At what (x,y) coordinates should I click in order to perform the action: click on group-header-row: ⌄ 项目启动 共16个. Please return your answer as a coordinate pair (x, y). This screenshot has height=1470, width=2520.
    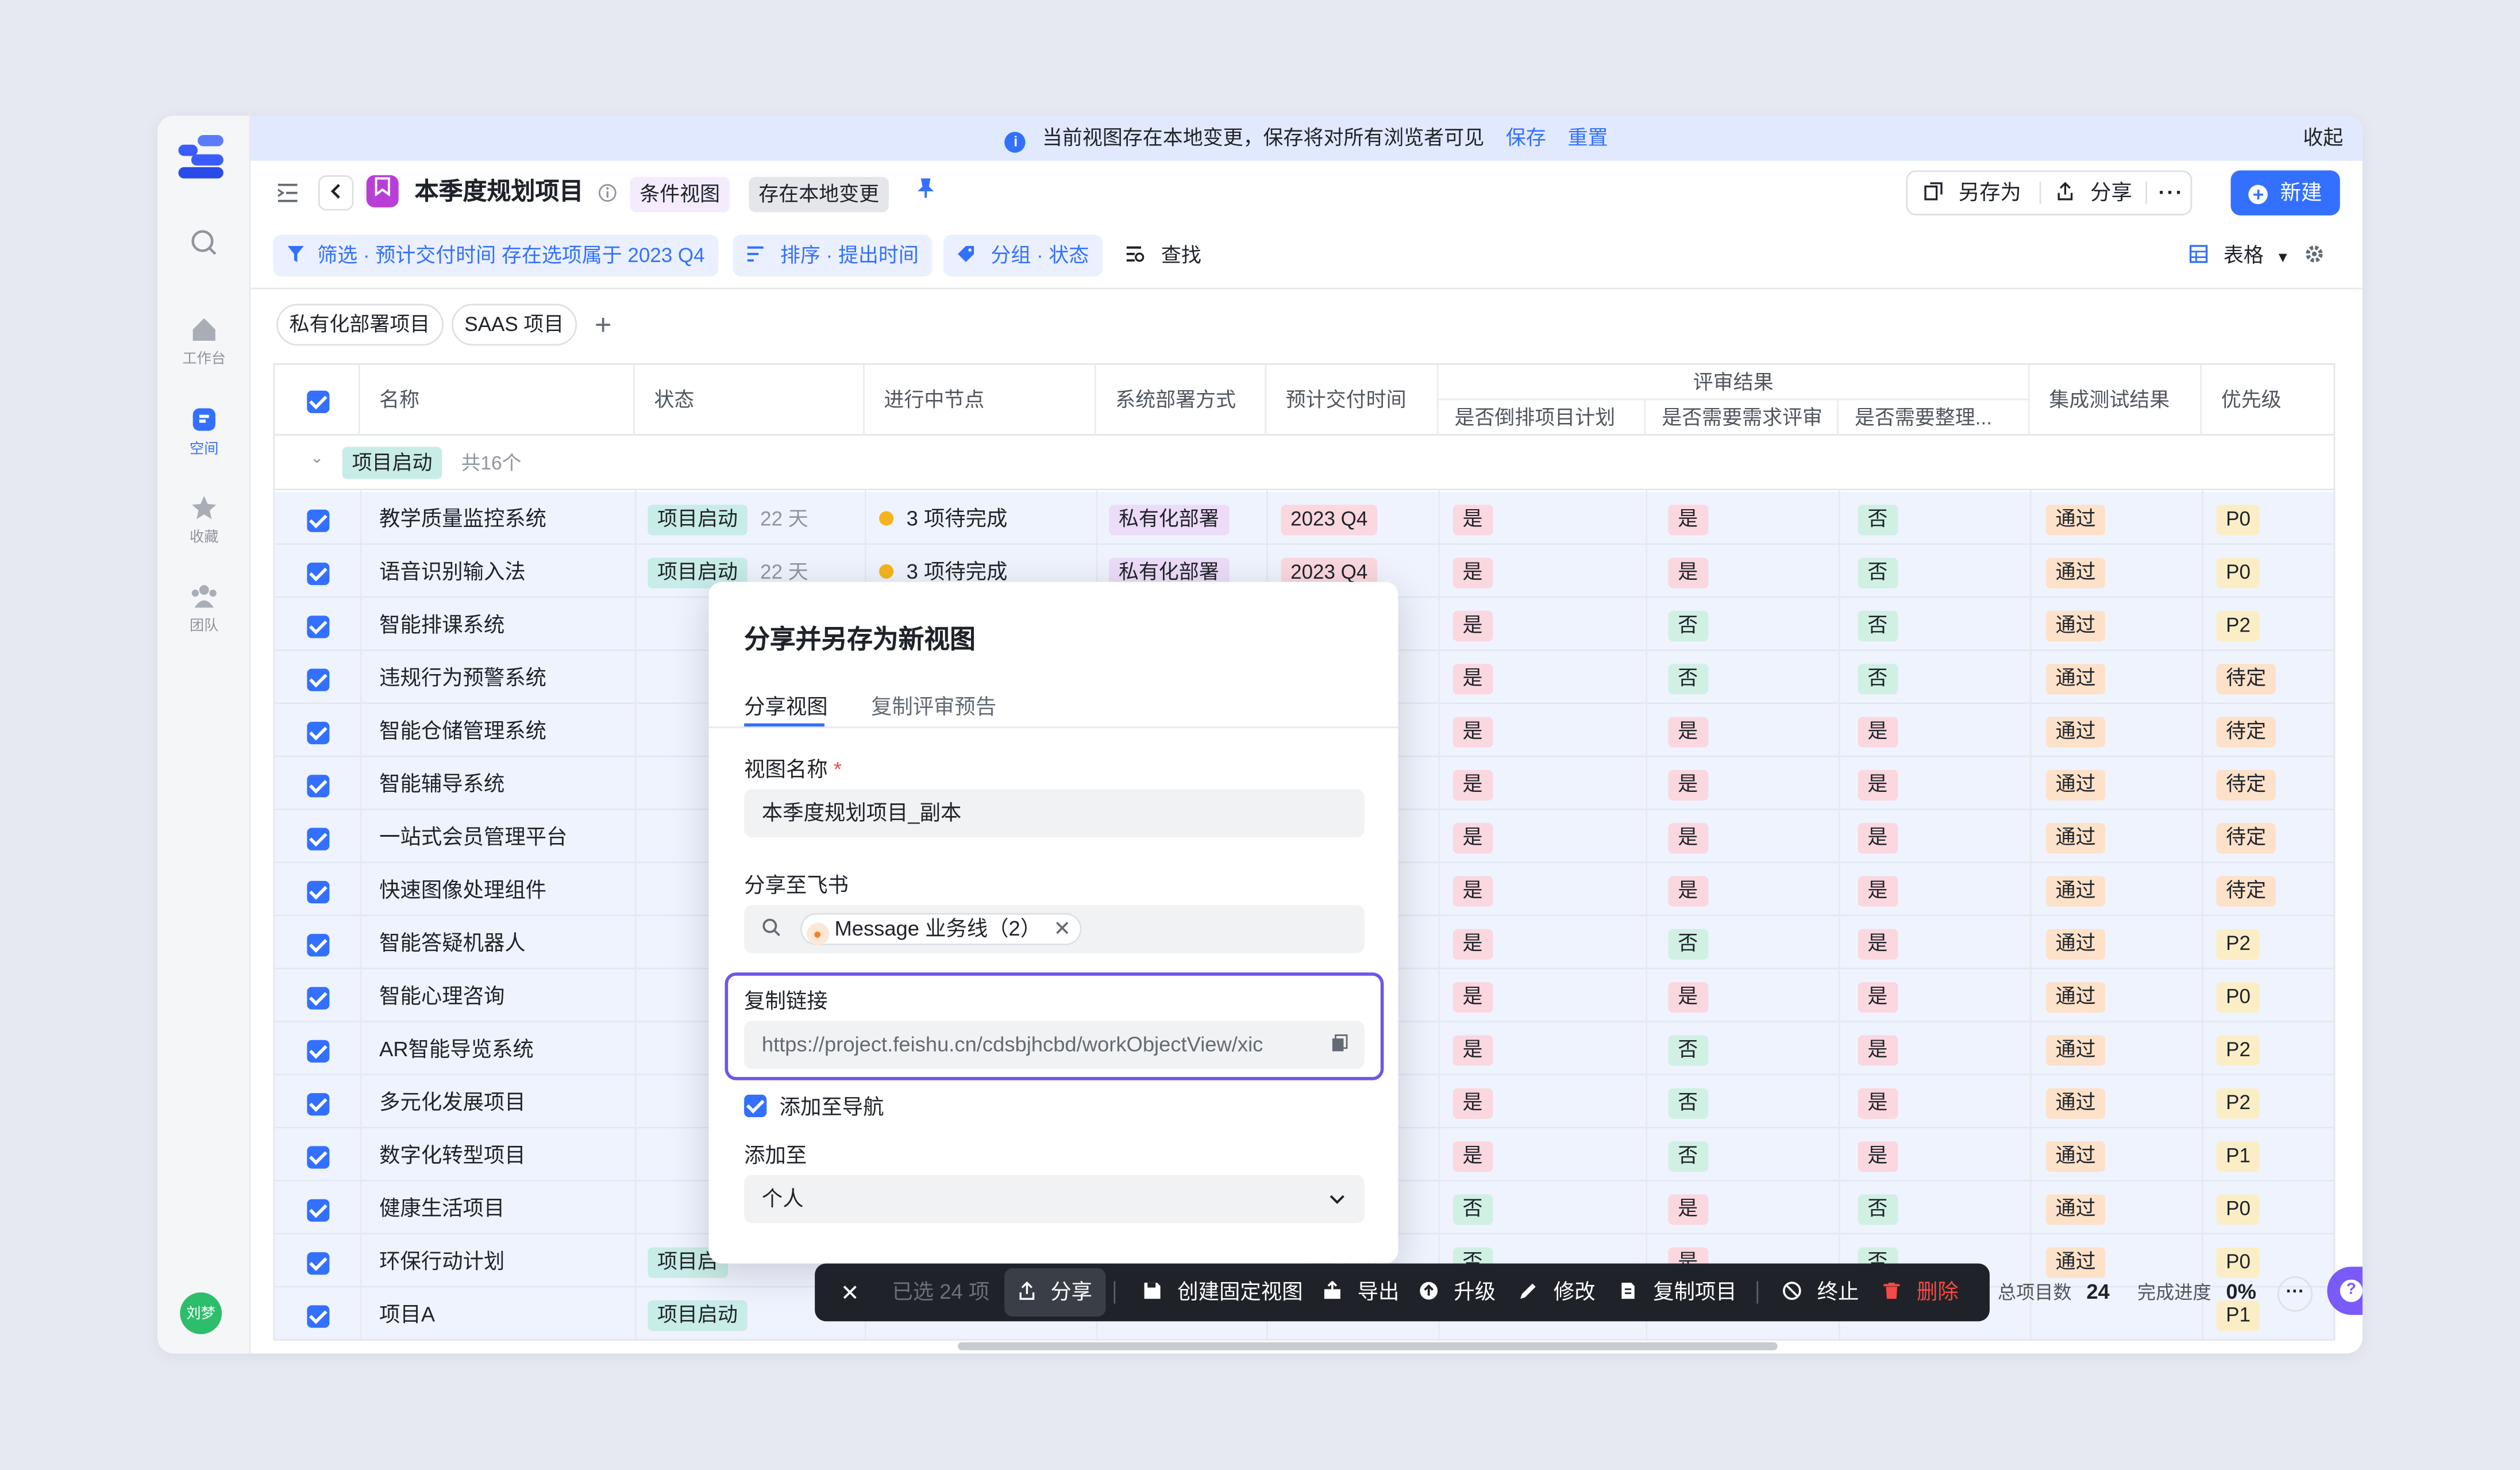
    Looking at the image, I should click on (1305, 463).